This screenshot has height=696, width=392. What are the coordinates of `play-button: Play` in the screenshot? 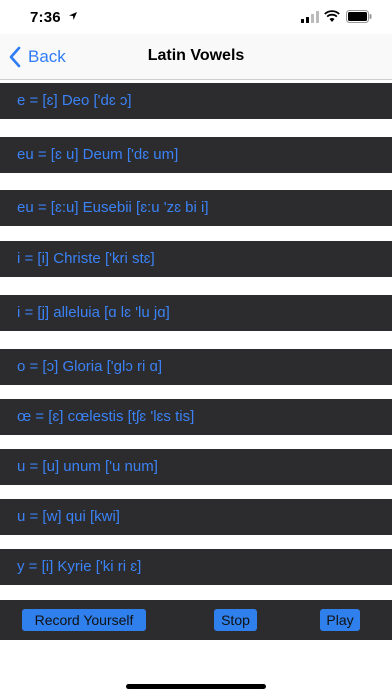 It's located at (340, 620).